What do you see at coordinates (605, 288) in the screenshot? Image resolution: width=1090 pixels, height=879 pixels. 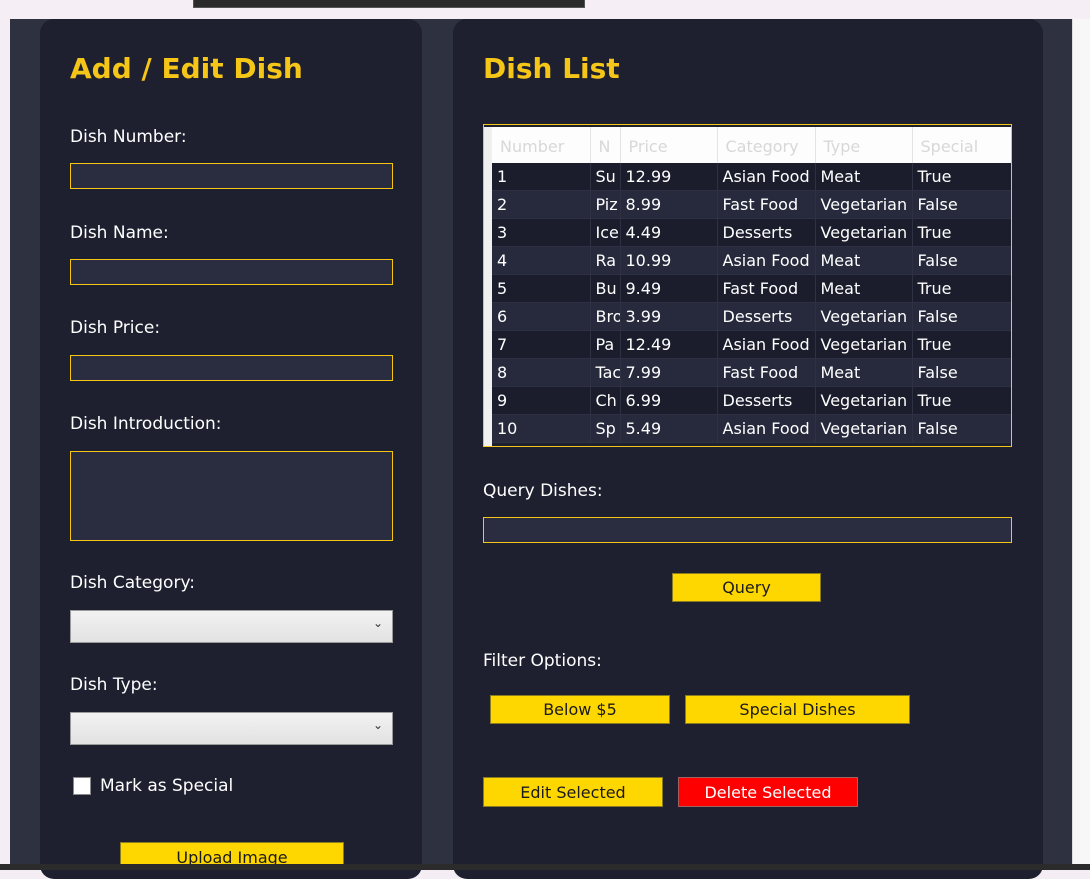 I see `table-cell: Bu` at bounding box center [605, 288].